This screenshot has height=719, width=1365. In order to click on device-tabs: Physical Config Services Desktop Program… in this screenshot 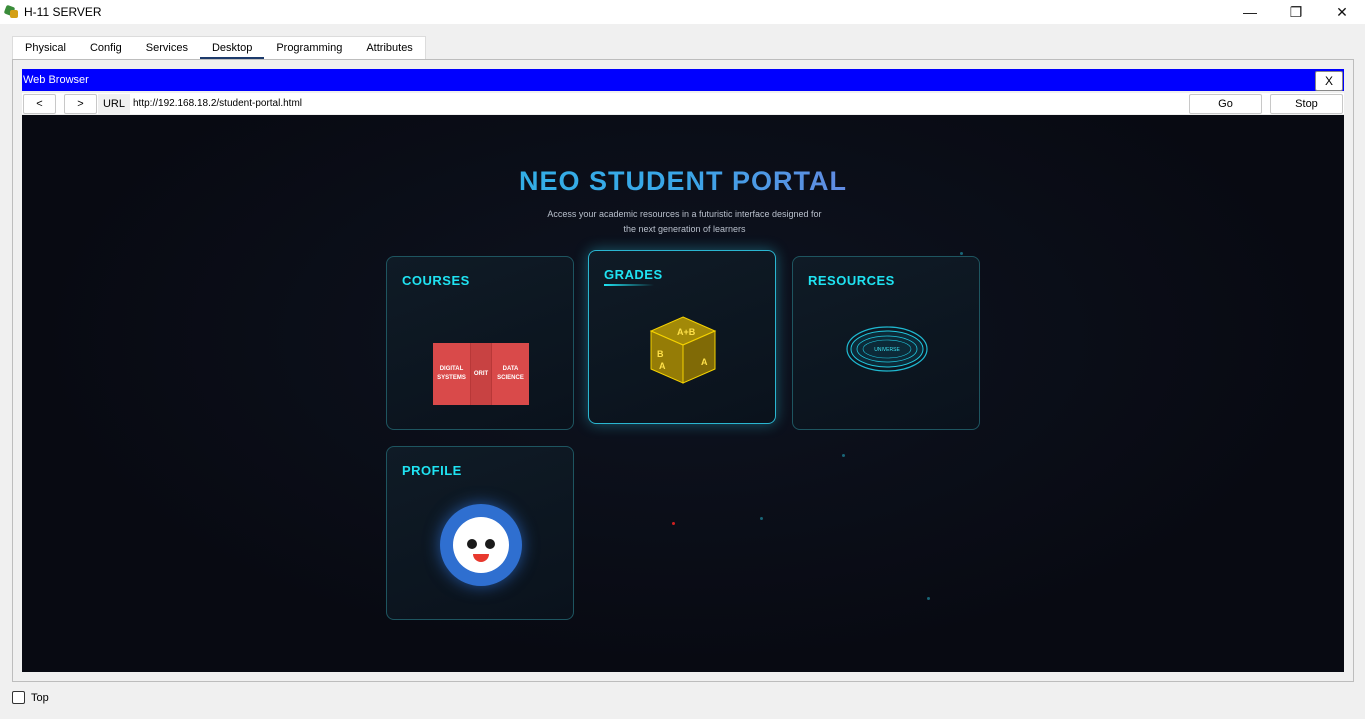, I will do `click(219, 48)`.